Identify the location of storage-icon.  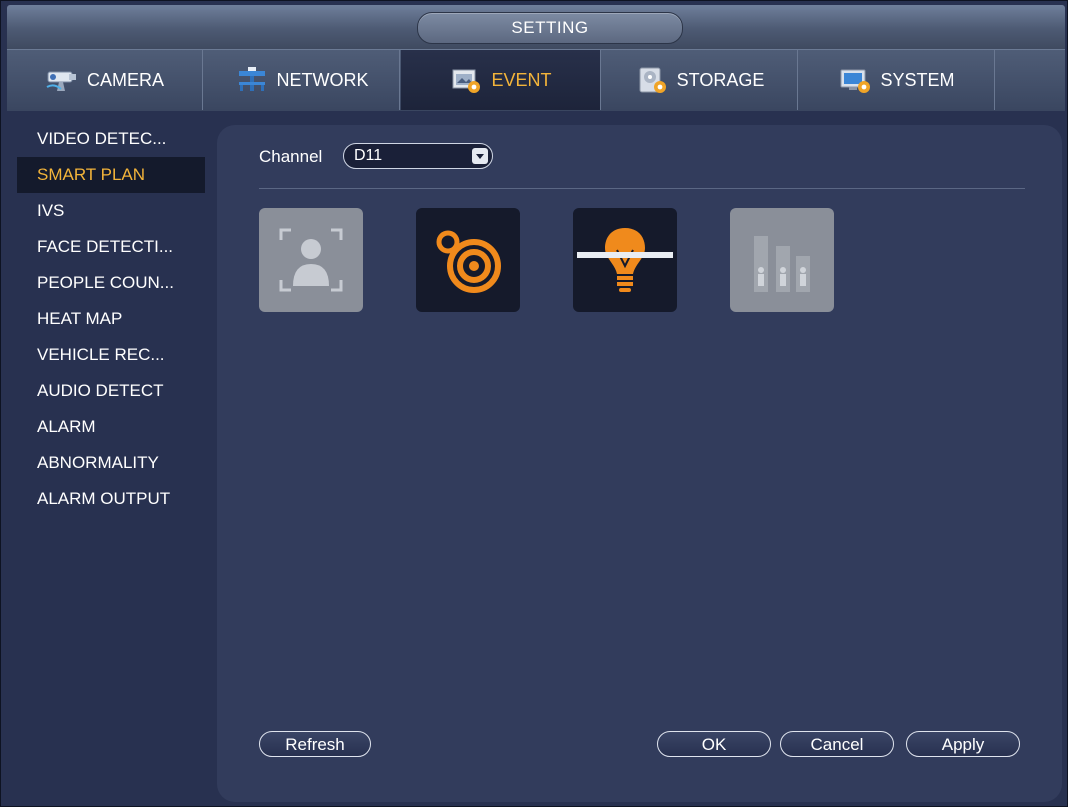
(652, 80).